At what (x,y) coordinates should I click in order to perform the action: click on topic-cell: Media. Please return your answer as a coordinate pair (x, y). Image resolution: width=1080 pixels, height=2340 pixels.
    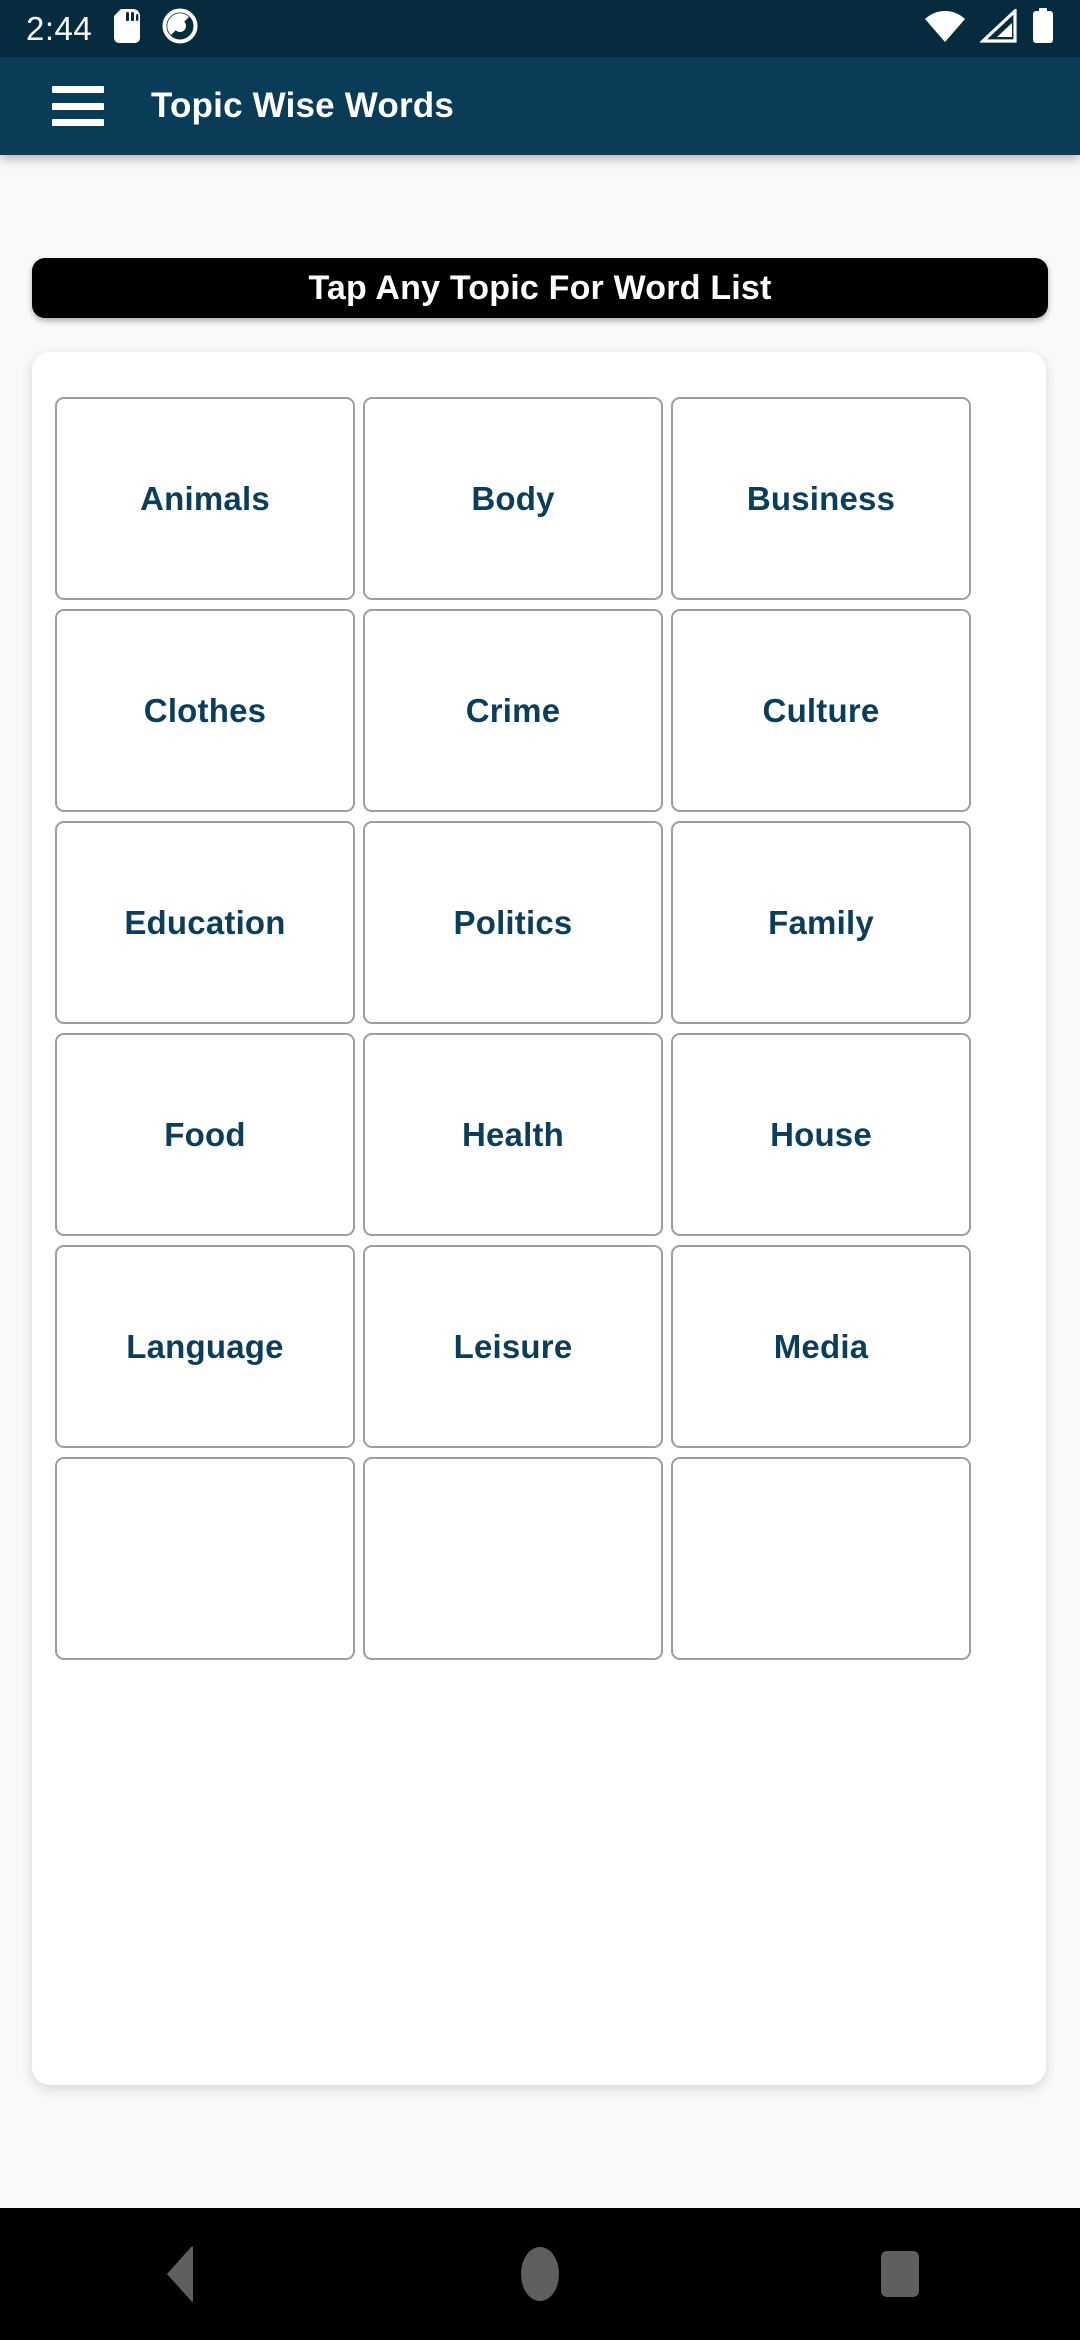
    Looking at the image, I should click on (821, 1346).